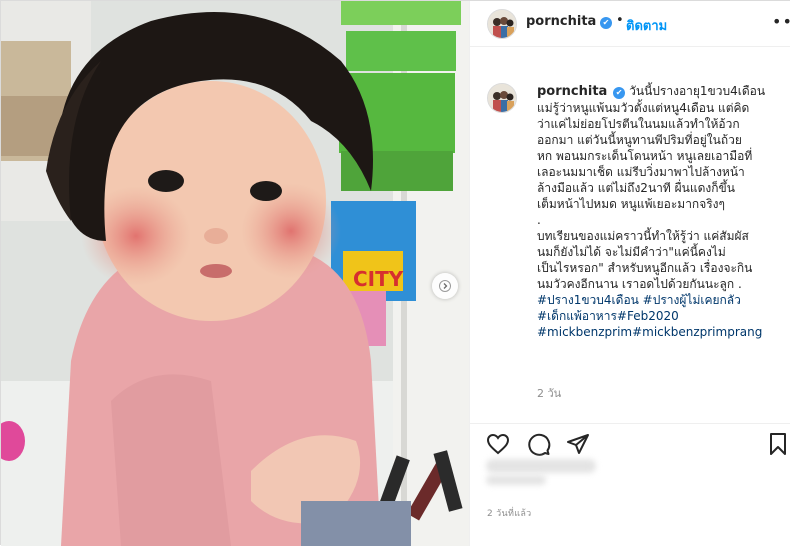  Describe the element at coordinates (639, 284) in the screenshot. I see `caption-line: นมวัวคงอีกนาน เราอดไปด้วยกันนะลูก .` at that location.